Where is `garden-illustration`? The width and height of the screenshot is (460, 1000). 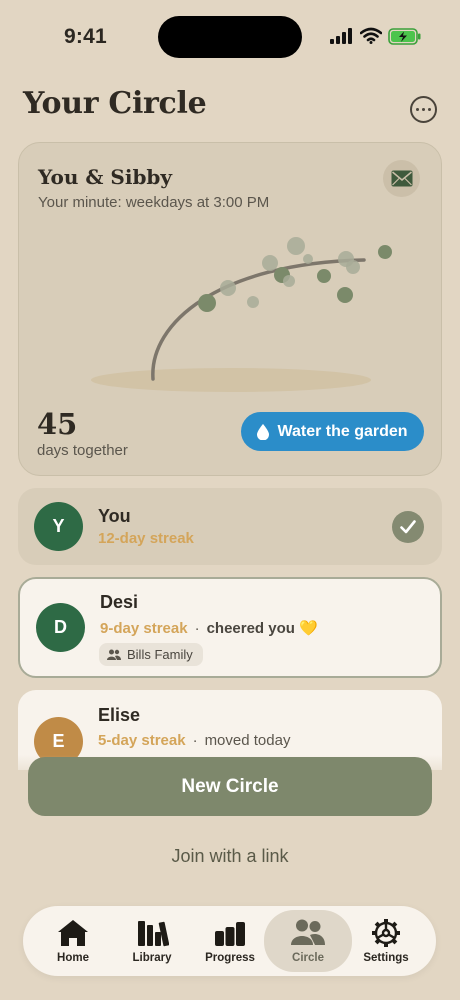
garden-illustration is located at coordinates (241, 314).